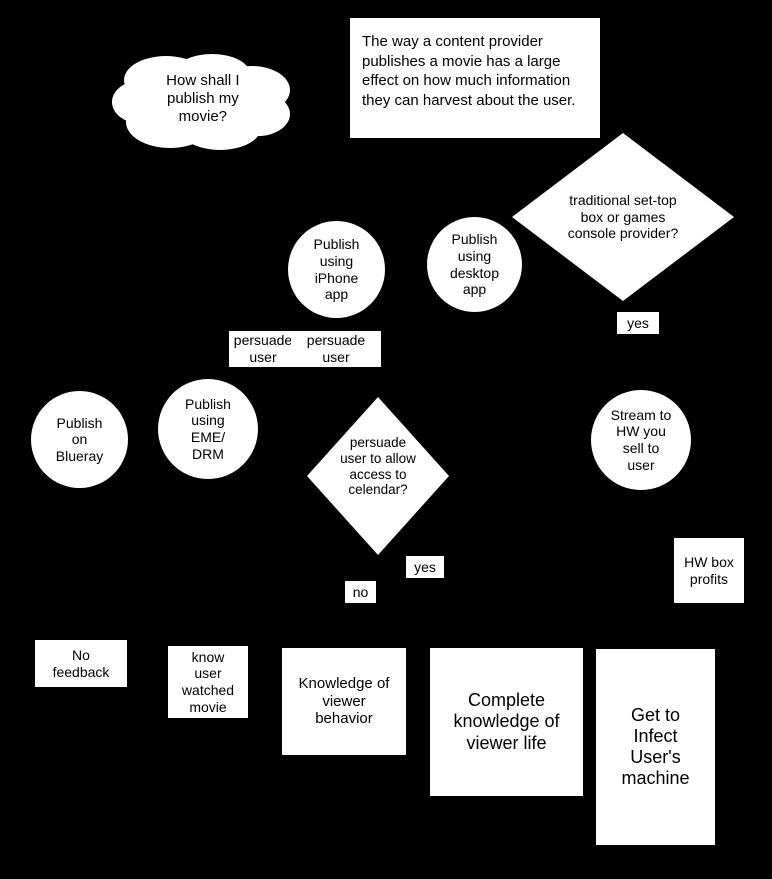  I want to click on node-get-to-infect-user-machine: Get to Infect User's machine, so click(655, 747).